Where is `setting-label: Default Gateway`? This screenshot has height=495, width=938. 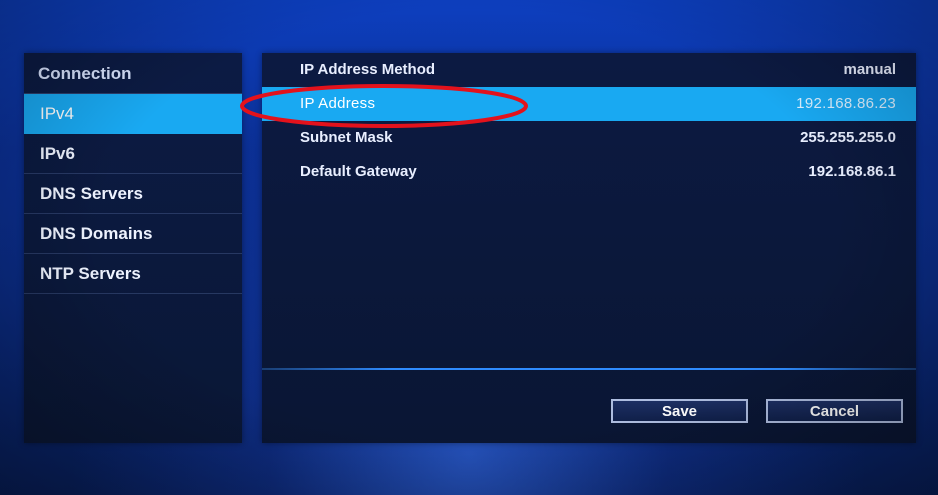 setting-label: Default Gateway is located at coordinates (358, 171).